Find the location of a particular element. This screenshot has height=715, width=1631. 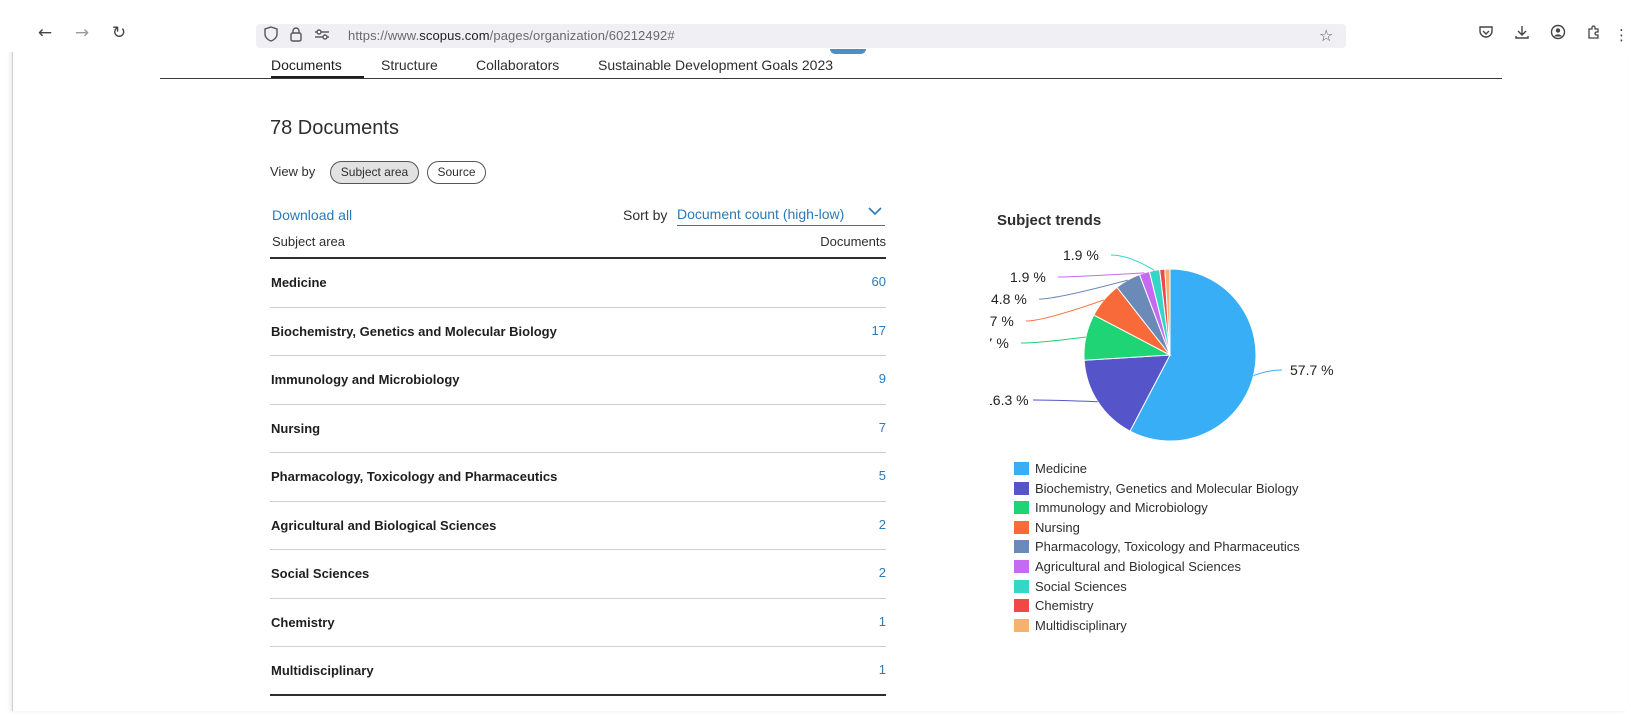

menu-icon: ⋮ is located at coordinates (1621, 35).